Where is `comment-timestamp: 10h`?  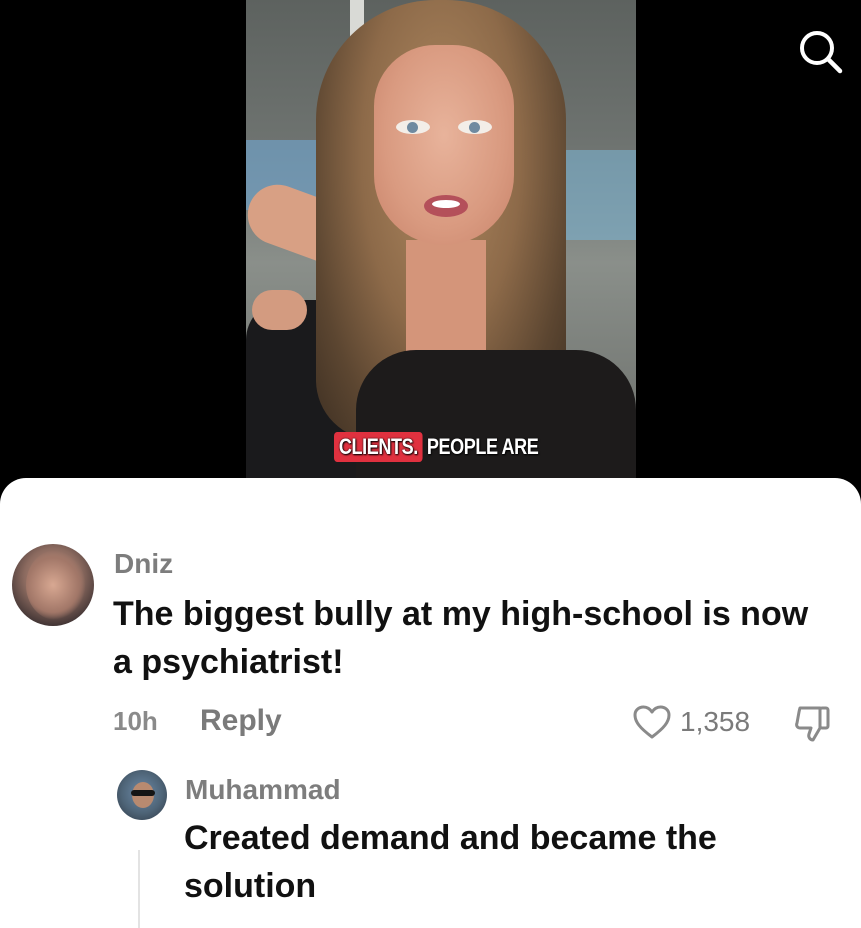 comment-timestamp: 10h is located at coordinates (135, 721).